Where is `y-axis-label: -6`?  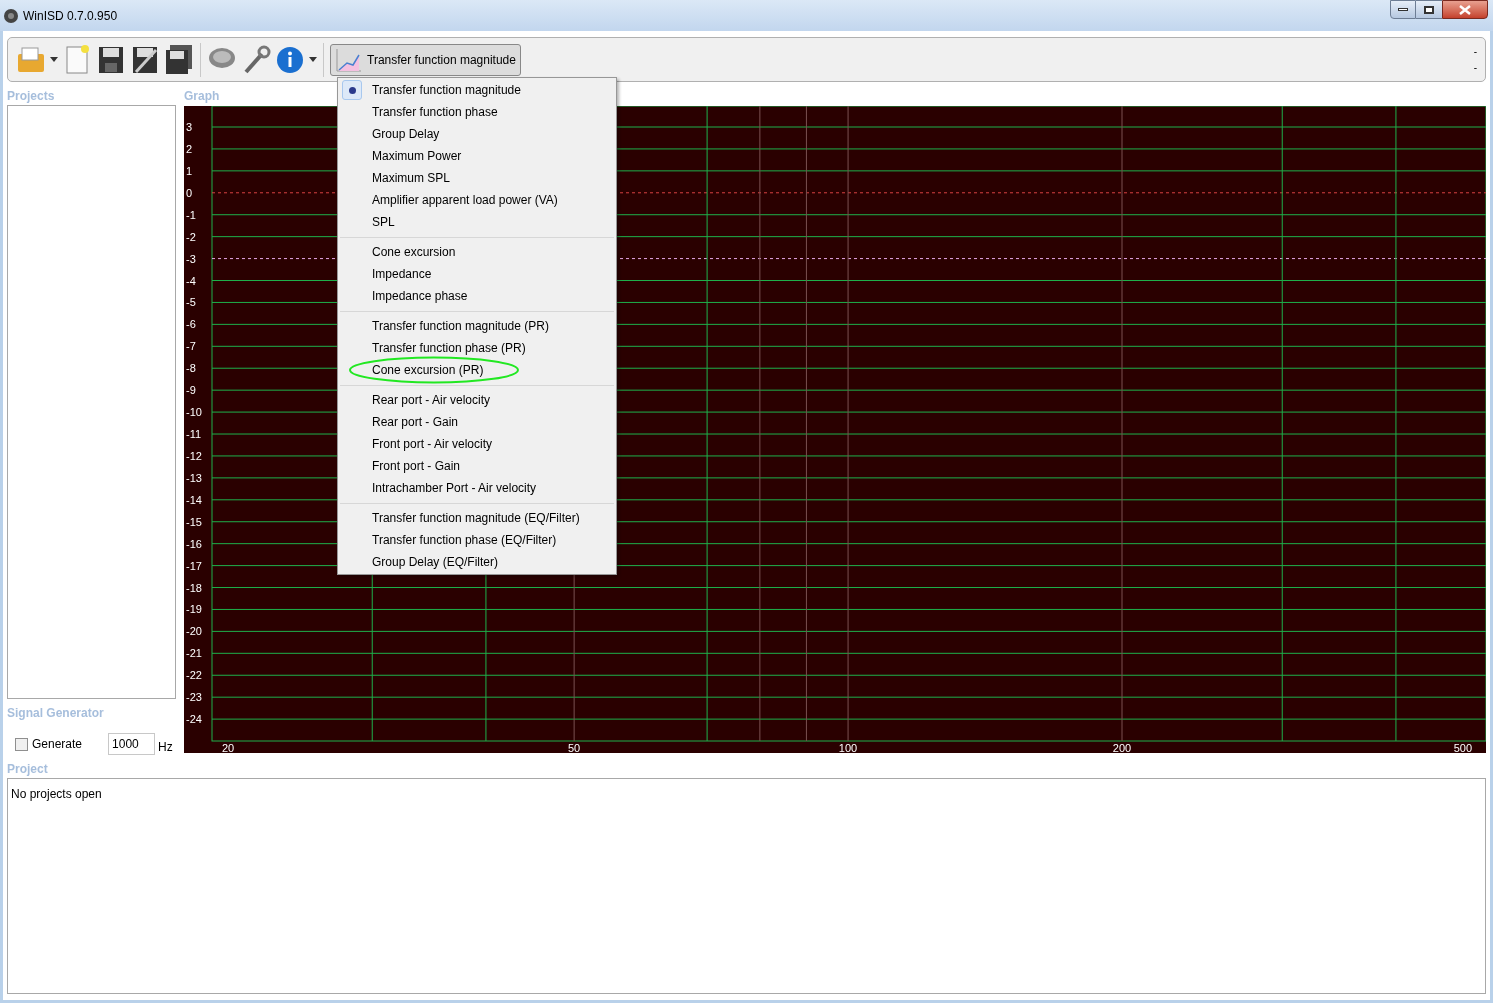 y-axis-label: -6 is located at coordinates (191, 324).